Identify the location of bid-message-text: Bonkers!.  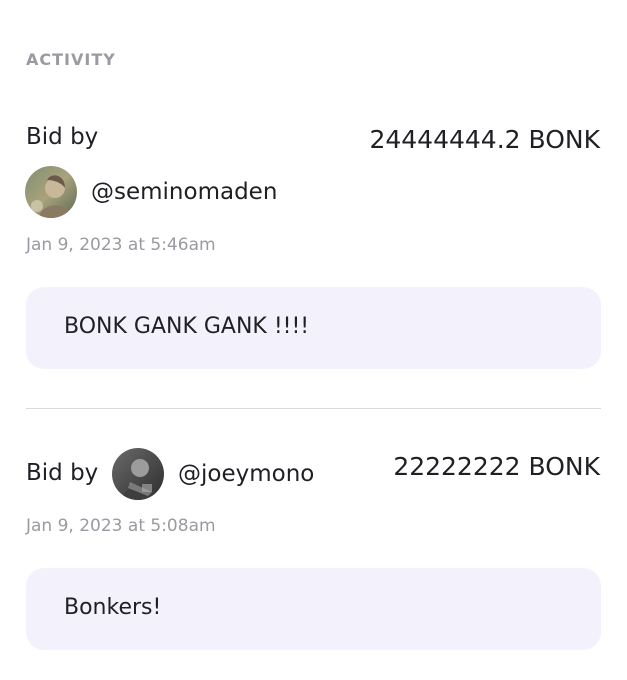
(113, 607).